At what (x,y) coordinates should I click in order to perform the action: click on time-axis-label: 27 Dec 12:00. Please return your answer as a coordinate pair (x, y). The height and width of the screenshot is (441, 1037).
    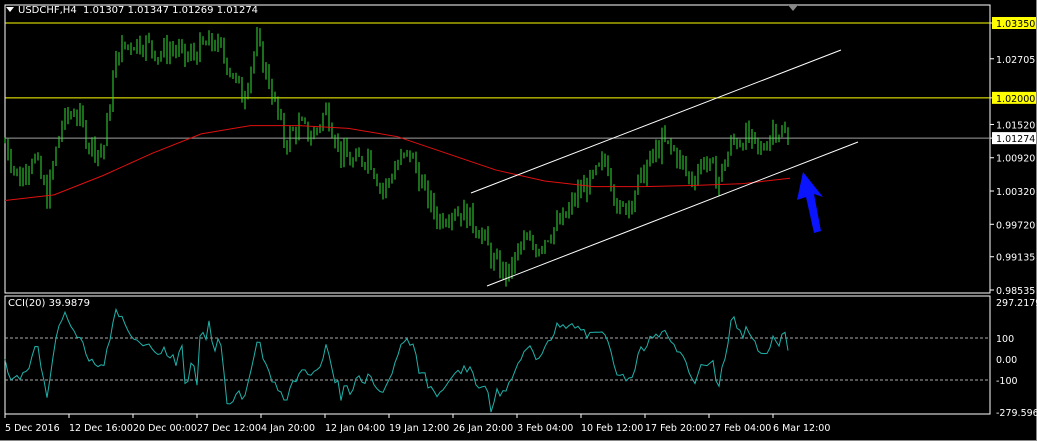
    Looking at the image, I should click on (229, 428).